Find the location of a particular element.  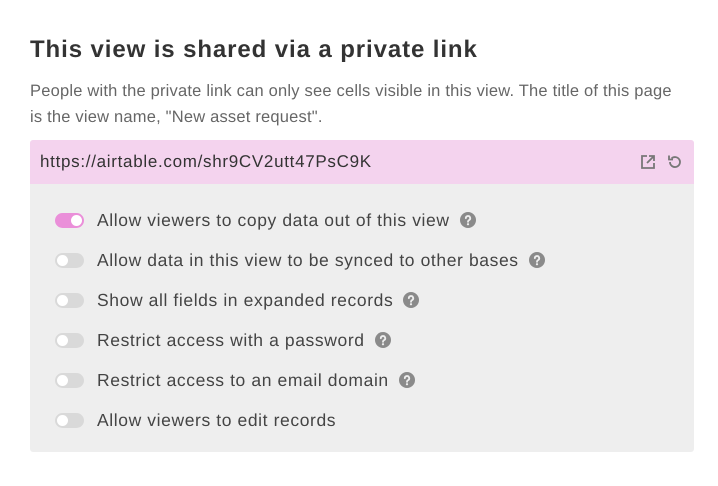

option-label: Restrict access to an email domain is located at coordinates (243, 380).